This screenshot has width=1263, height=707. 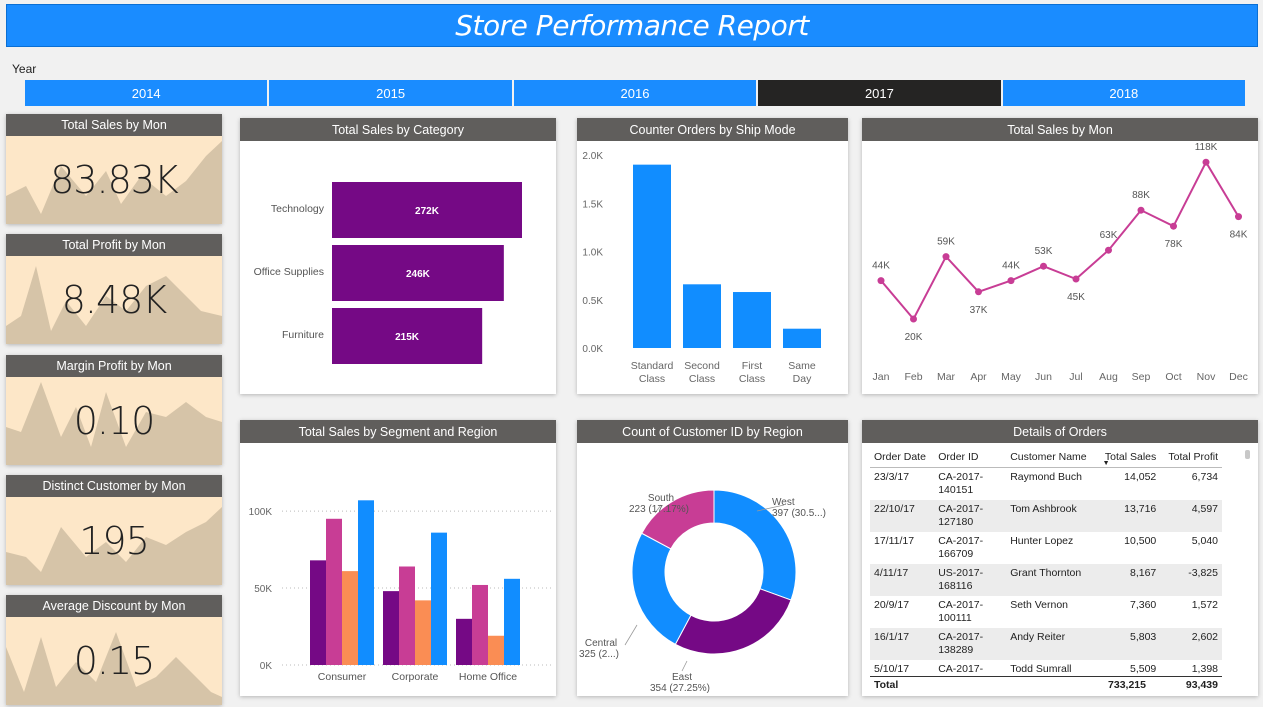 I want to click on column-header-total-sales: ▼ Total Sales, so click(x=1128, y=457).